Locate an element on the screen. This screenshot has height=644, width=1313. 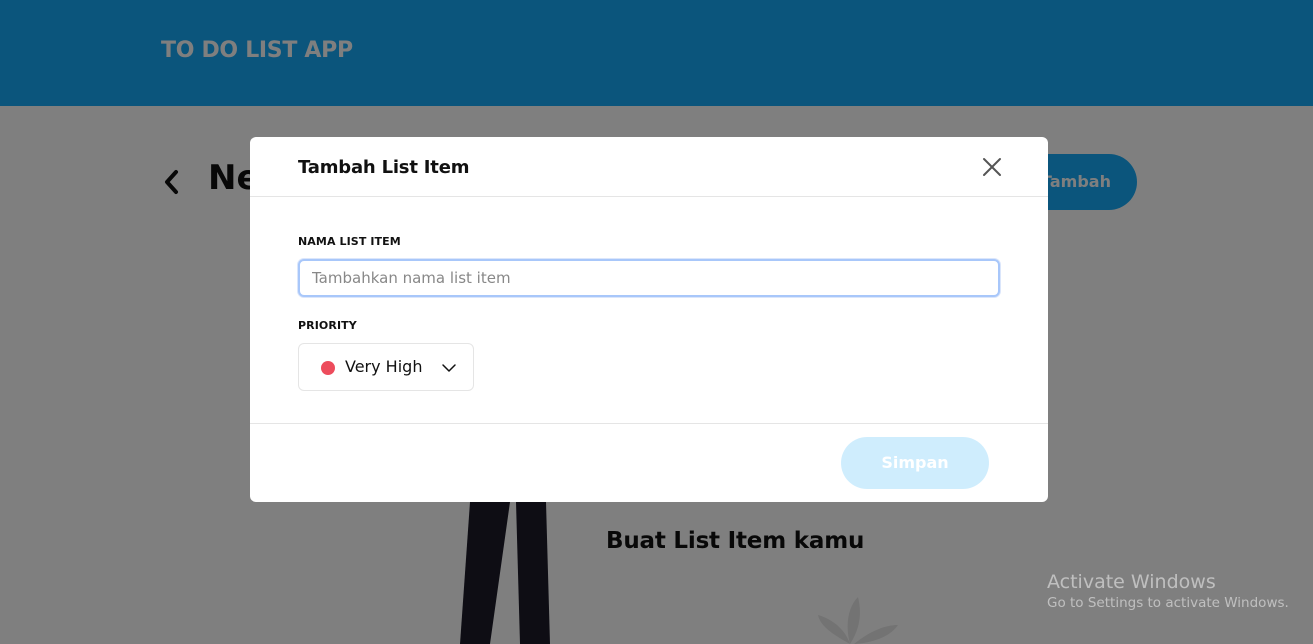
modal-title: Tambah List Item is located at coordinates (384, 167).